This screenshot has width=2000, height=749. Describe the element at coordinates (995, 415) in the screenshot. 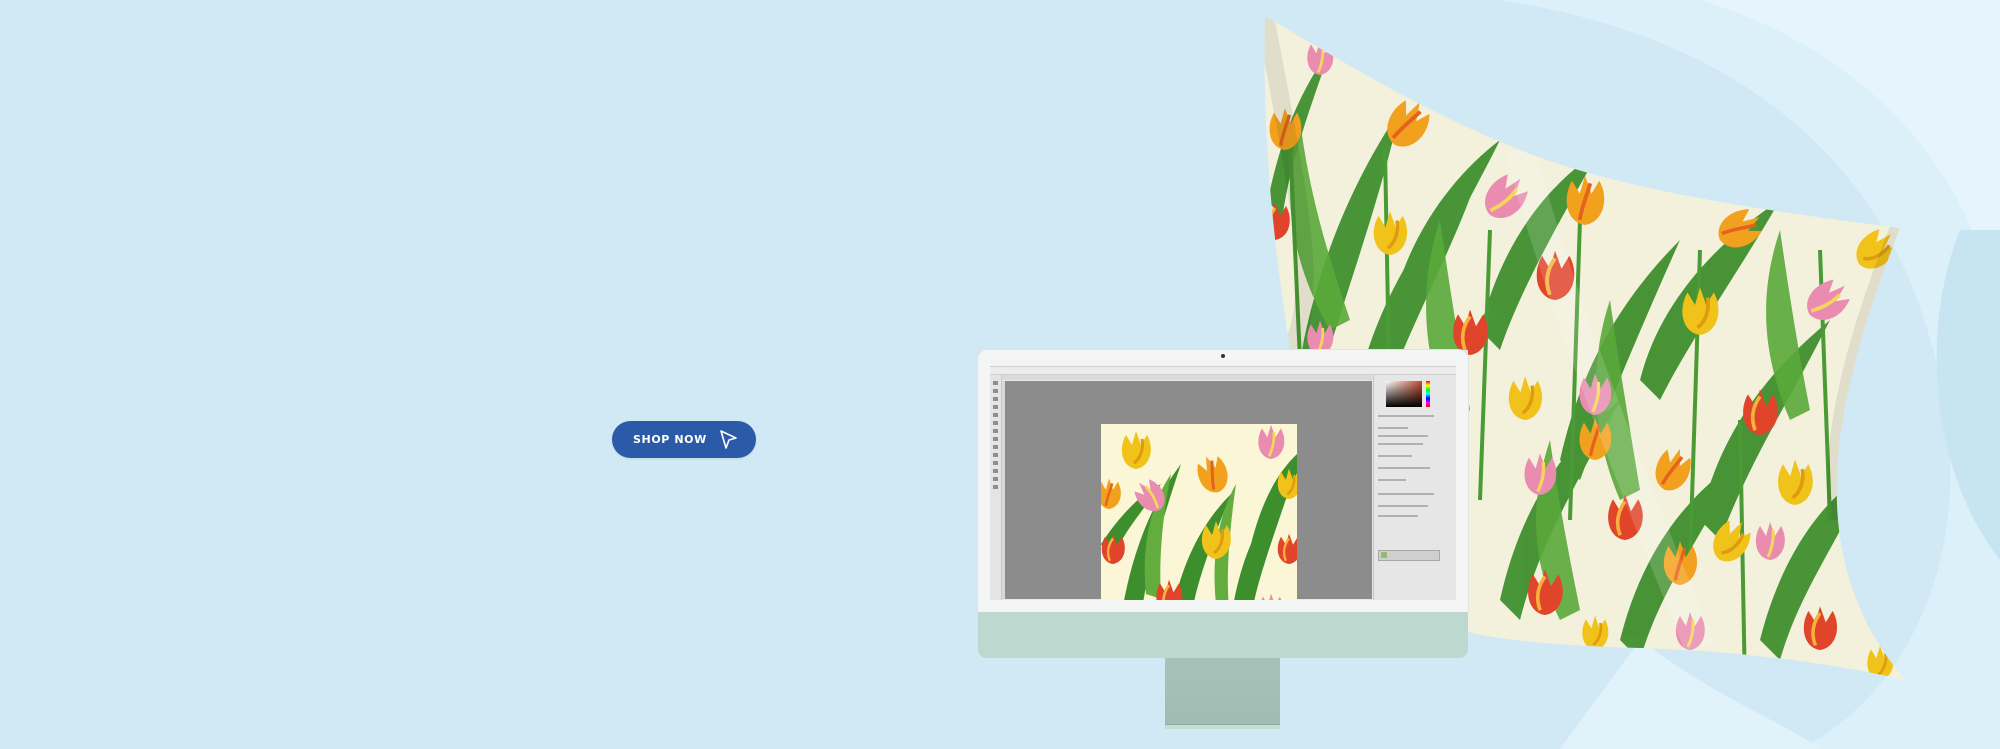

I see `eyedropper-tool-icon` at that location.